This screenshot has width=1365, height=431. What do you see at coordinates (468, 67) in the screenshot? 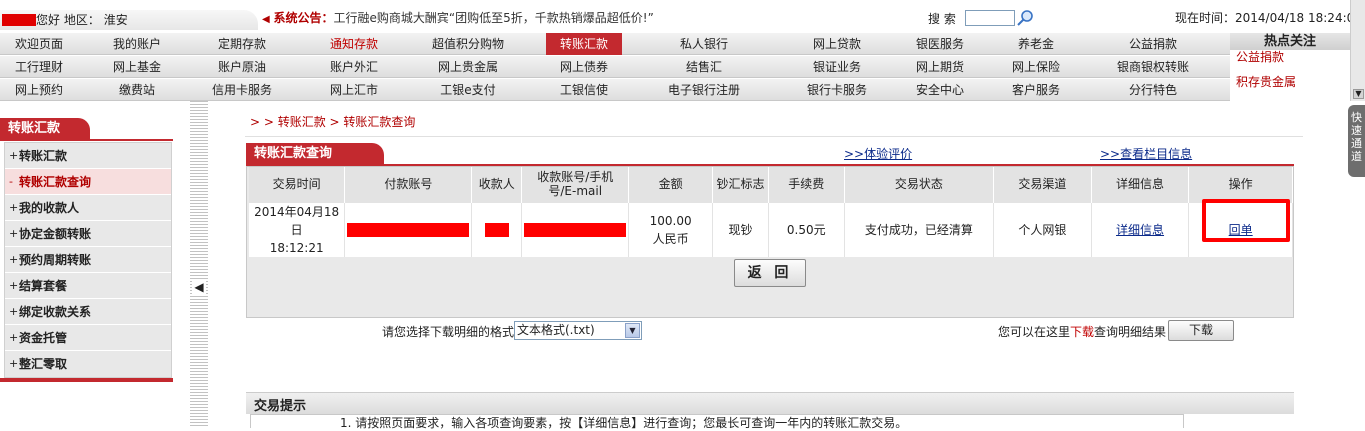
I see `nav-item-2-5: 网上贵金属` at bounding box center [468, 67].